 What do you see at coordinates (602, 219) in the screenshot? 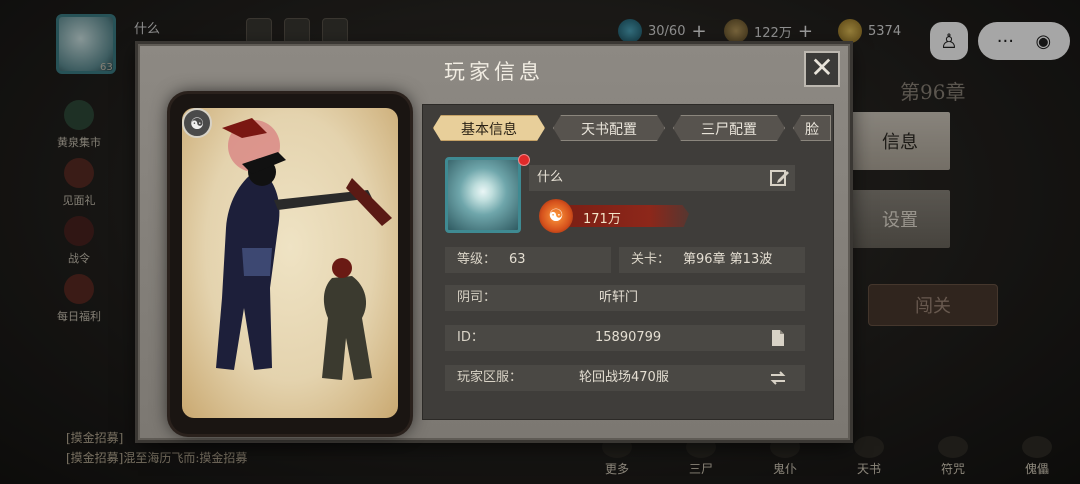
I see `power-value: 171万` at bounding box center [602, 219].